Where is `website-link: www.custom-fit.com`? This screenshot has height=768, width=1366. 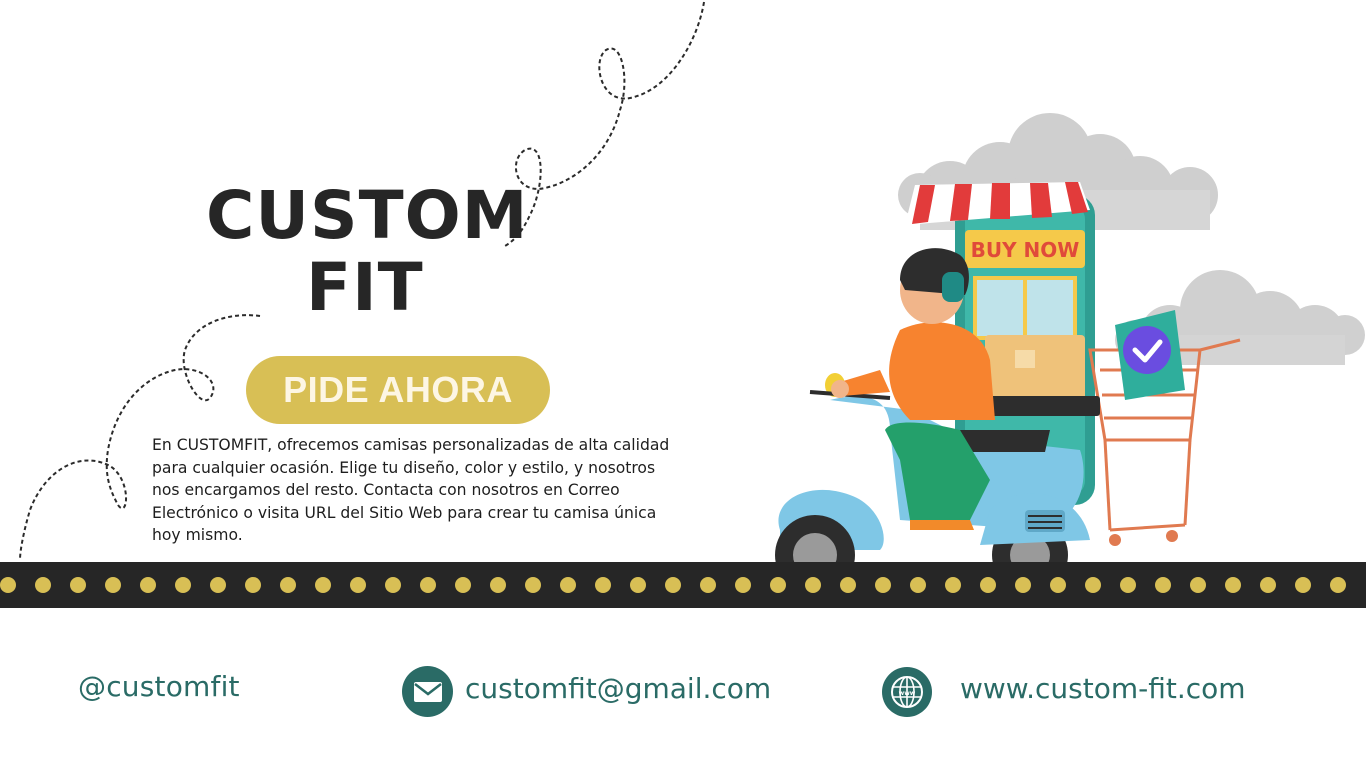 website-link: www.custom-fit.com is located at coordinates (1103, 688).